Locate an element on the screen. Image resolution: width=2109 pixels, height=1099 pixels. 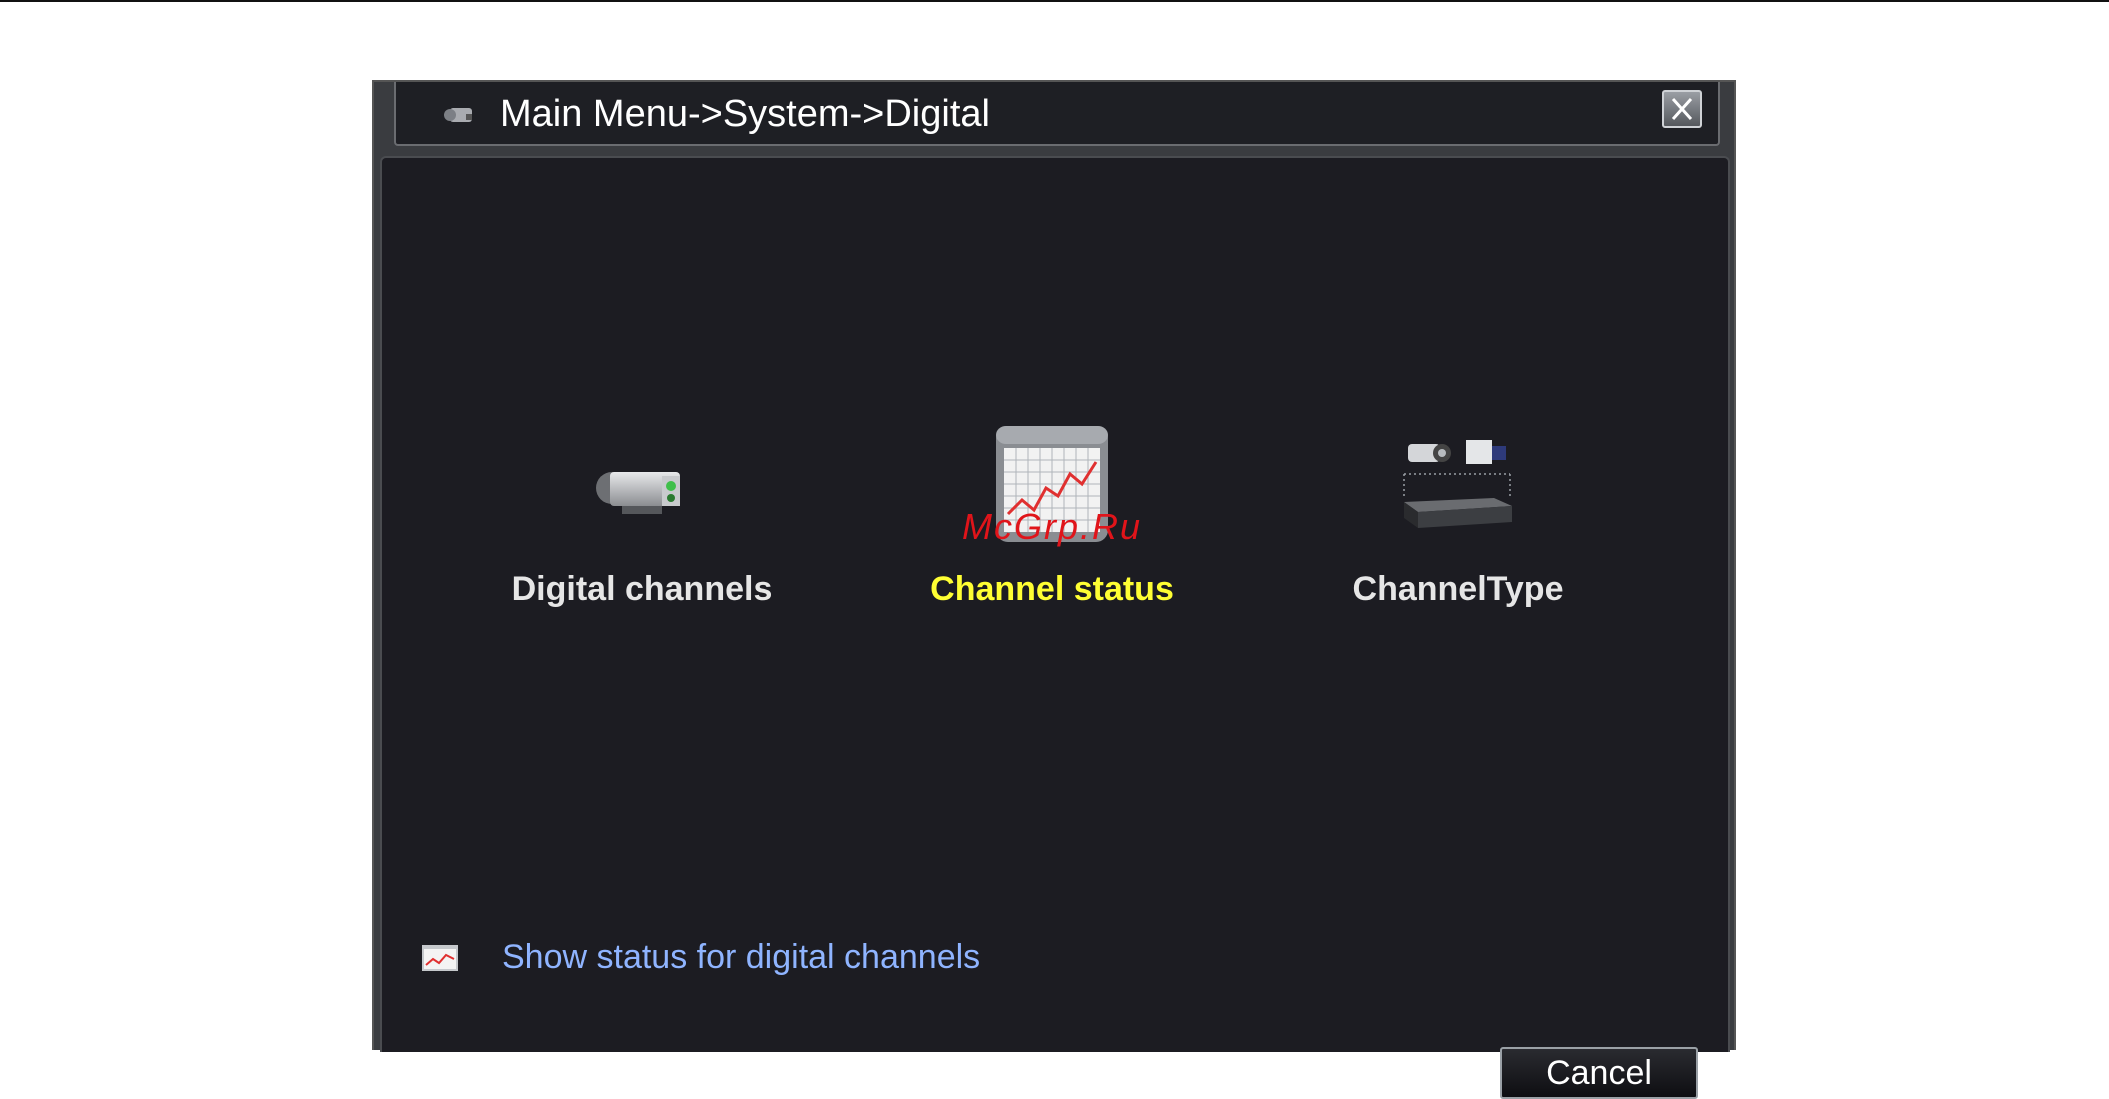
menu-label: Channel status is located at coordinates (1052, 589).